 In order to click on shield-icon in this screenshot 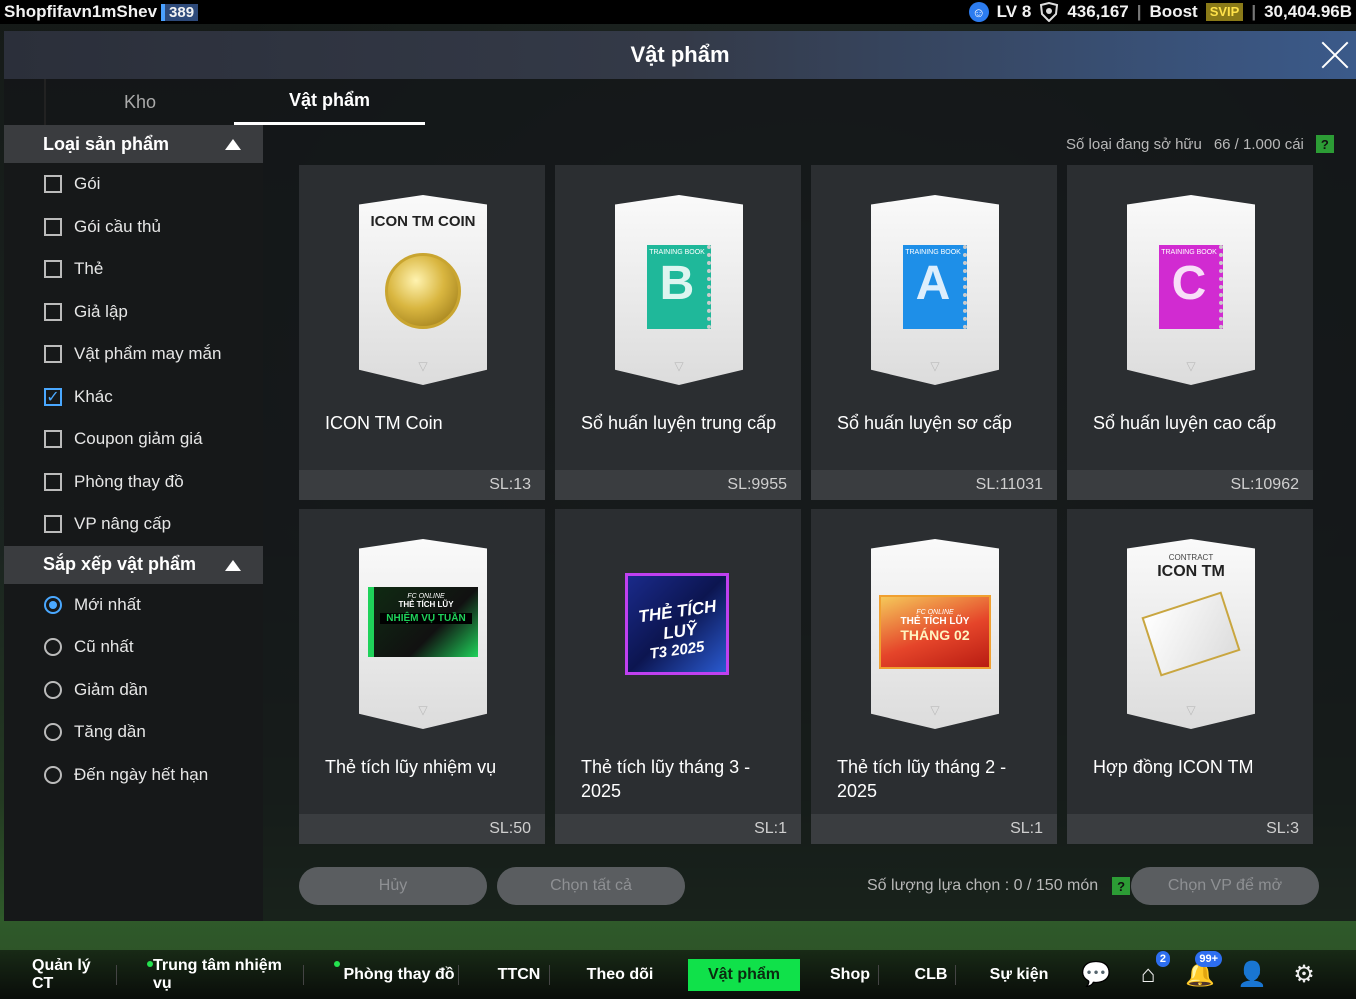, I will do `click(1049, 12)`.